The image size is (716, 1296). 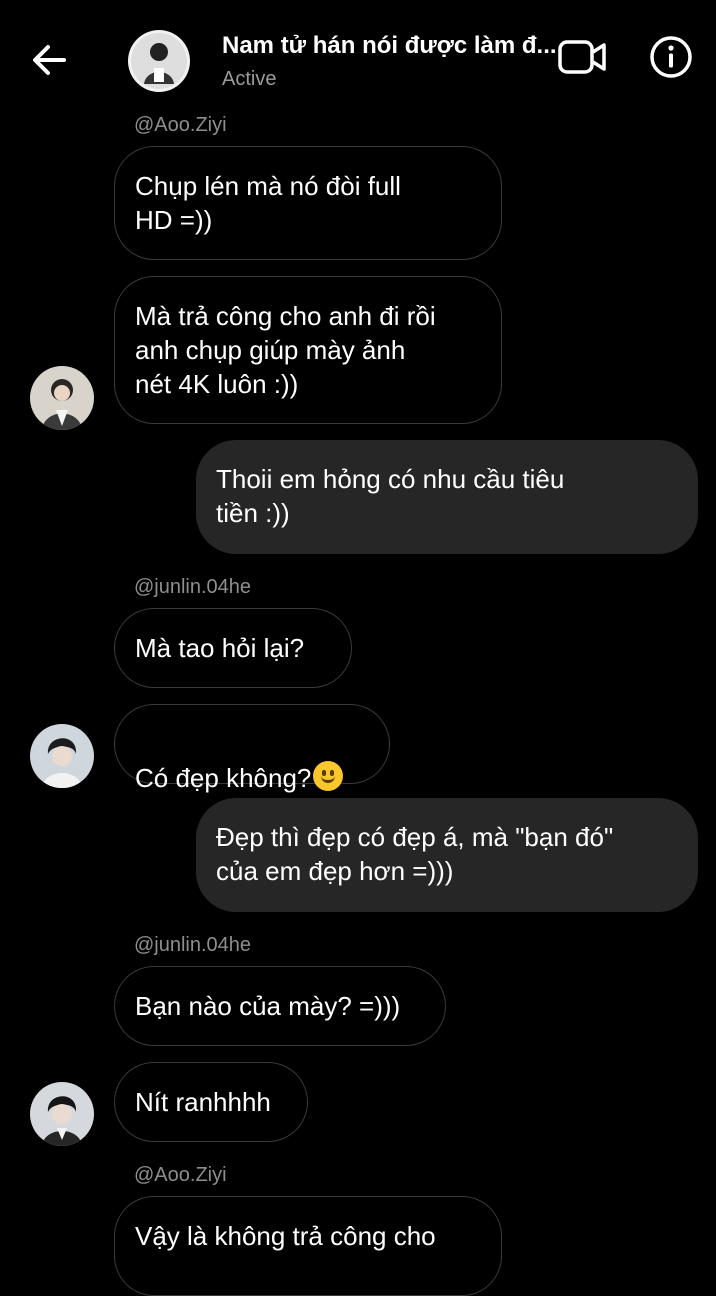 What do you see at coordinates (159, 61) in the screenshot?
I see `conversation-avatar` at bounding box center [159, 61].